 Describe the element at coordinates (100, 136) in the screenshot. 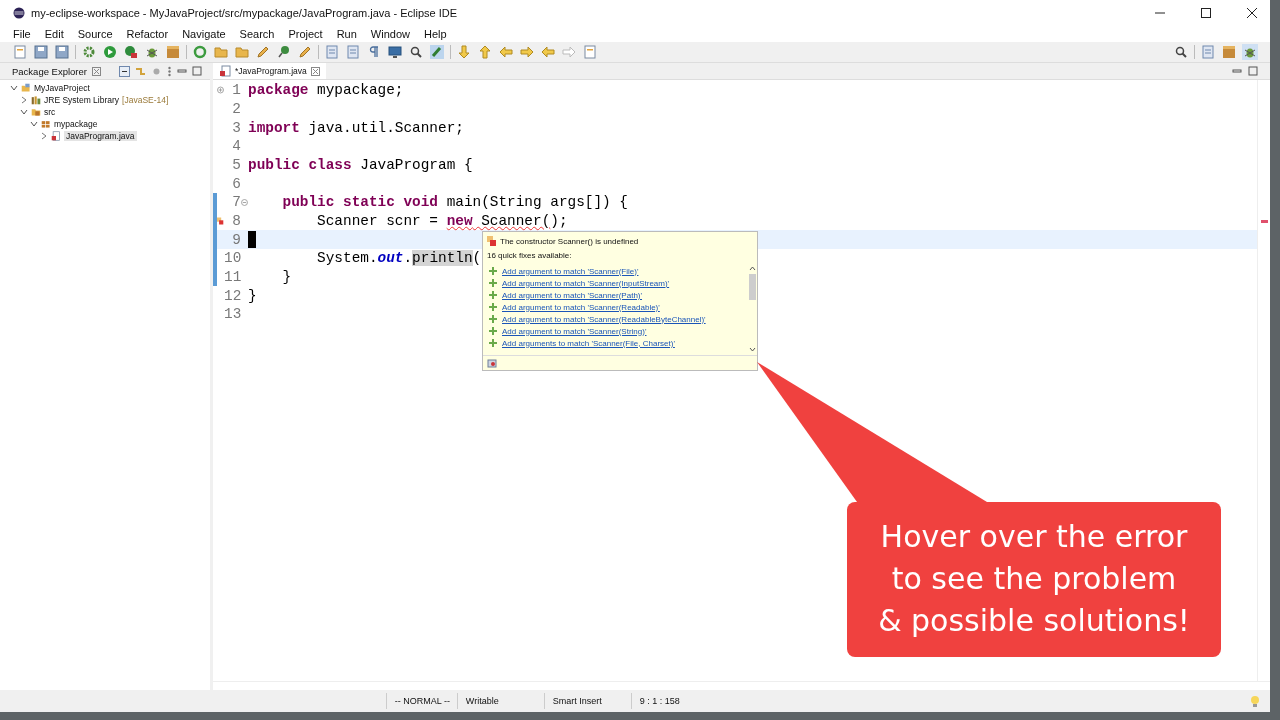

I see `tree-item: JavaProgram.java` at that location.